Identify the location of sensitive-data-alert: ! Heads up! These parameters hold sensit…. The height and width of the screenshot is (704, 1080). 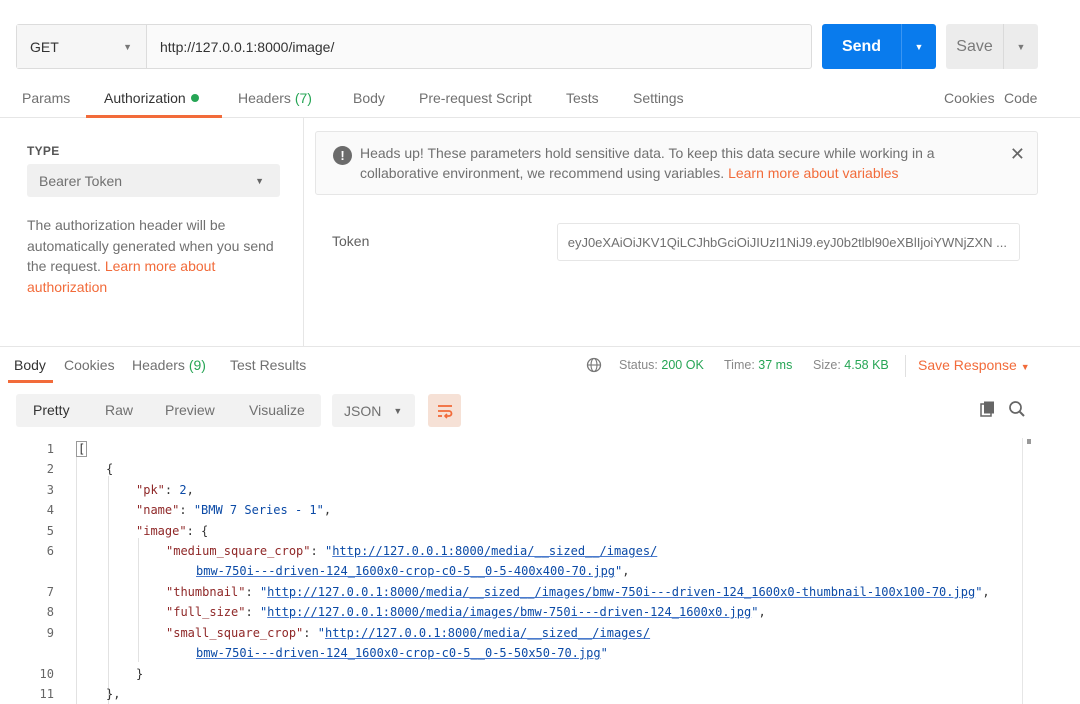
(676, 163).